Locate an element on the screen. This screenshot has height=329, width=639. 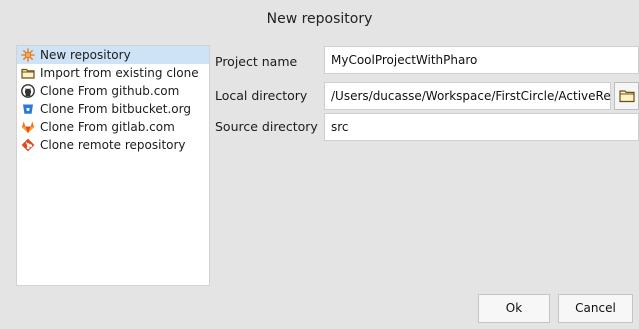
source-directory-field: src is located at coordinates (481, 127).